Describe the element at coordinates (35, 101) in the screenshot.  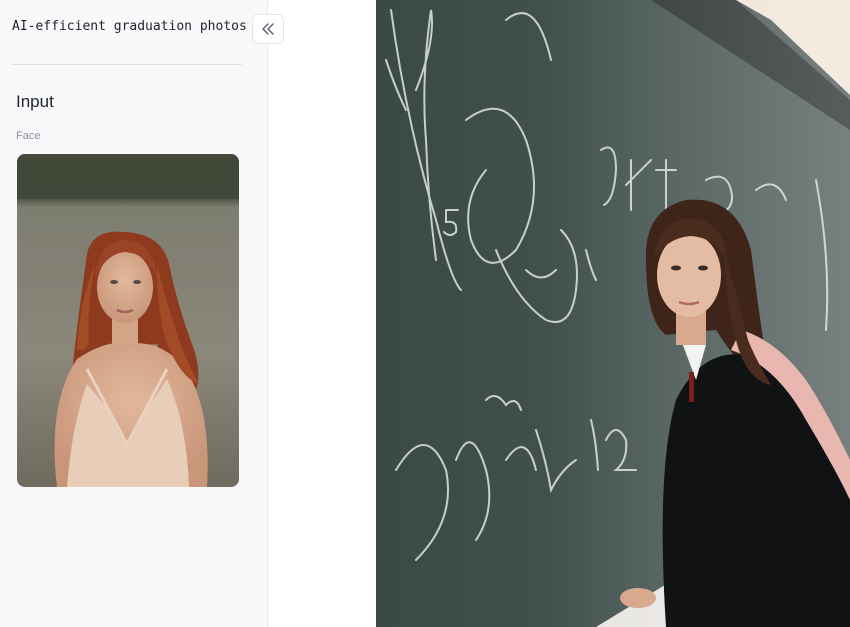
I see `section-title: Input` at that location.